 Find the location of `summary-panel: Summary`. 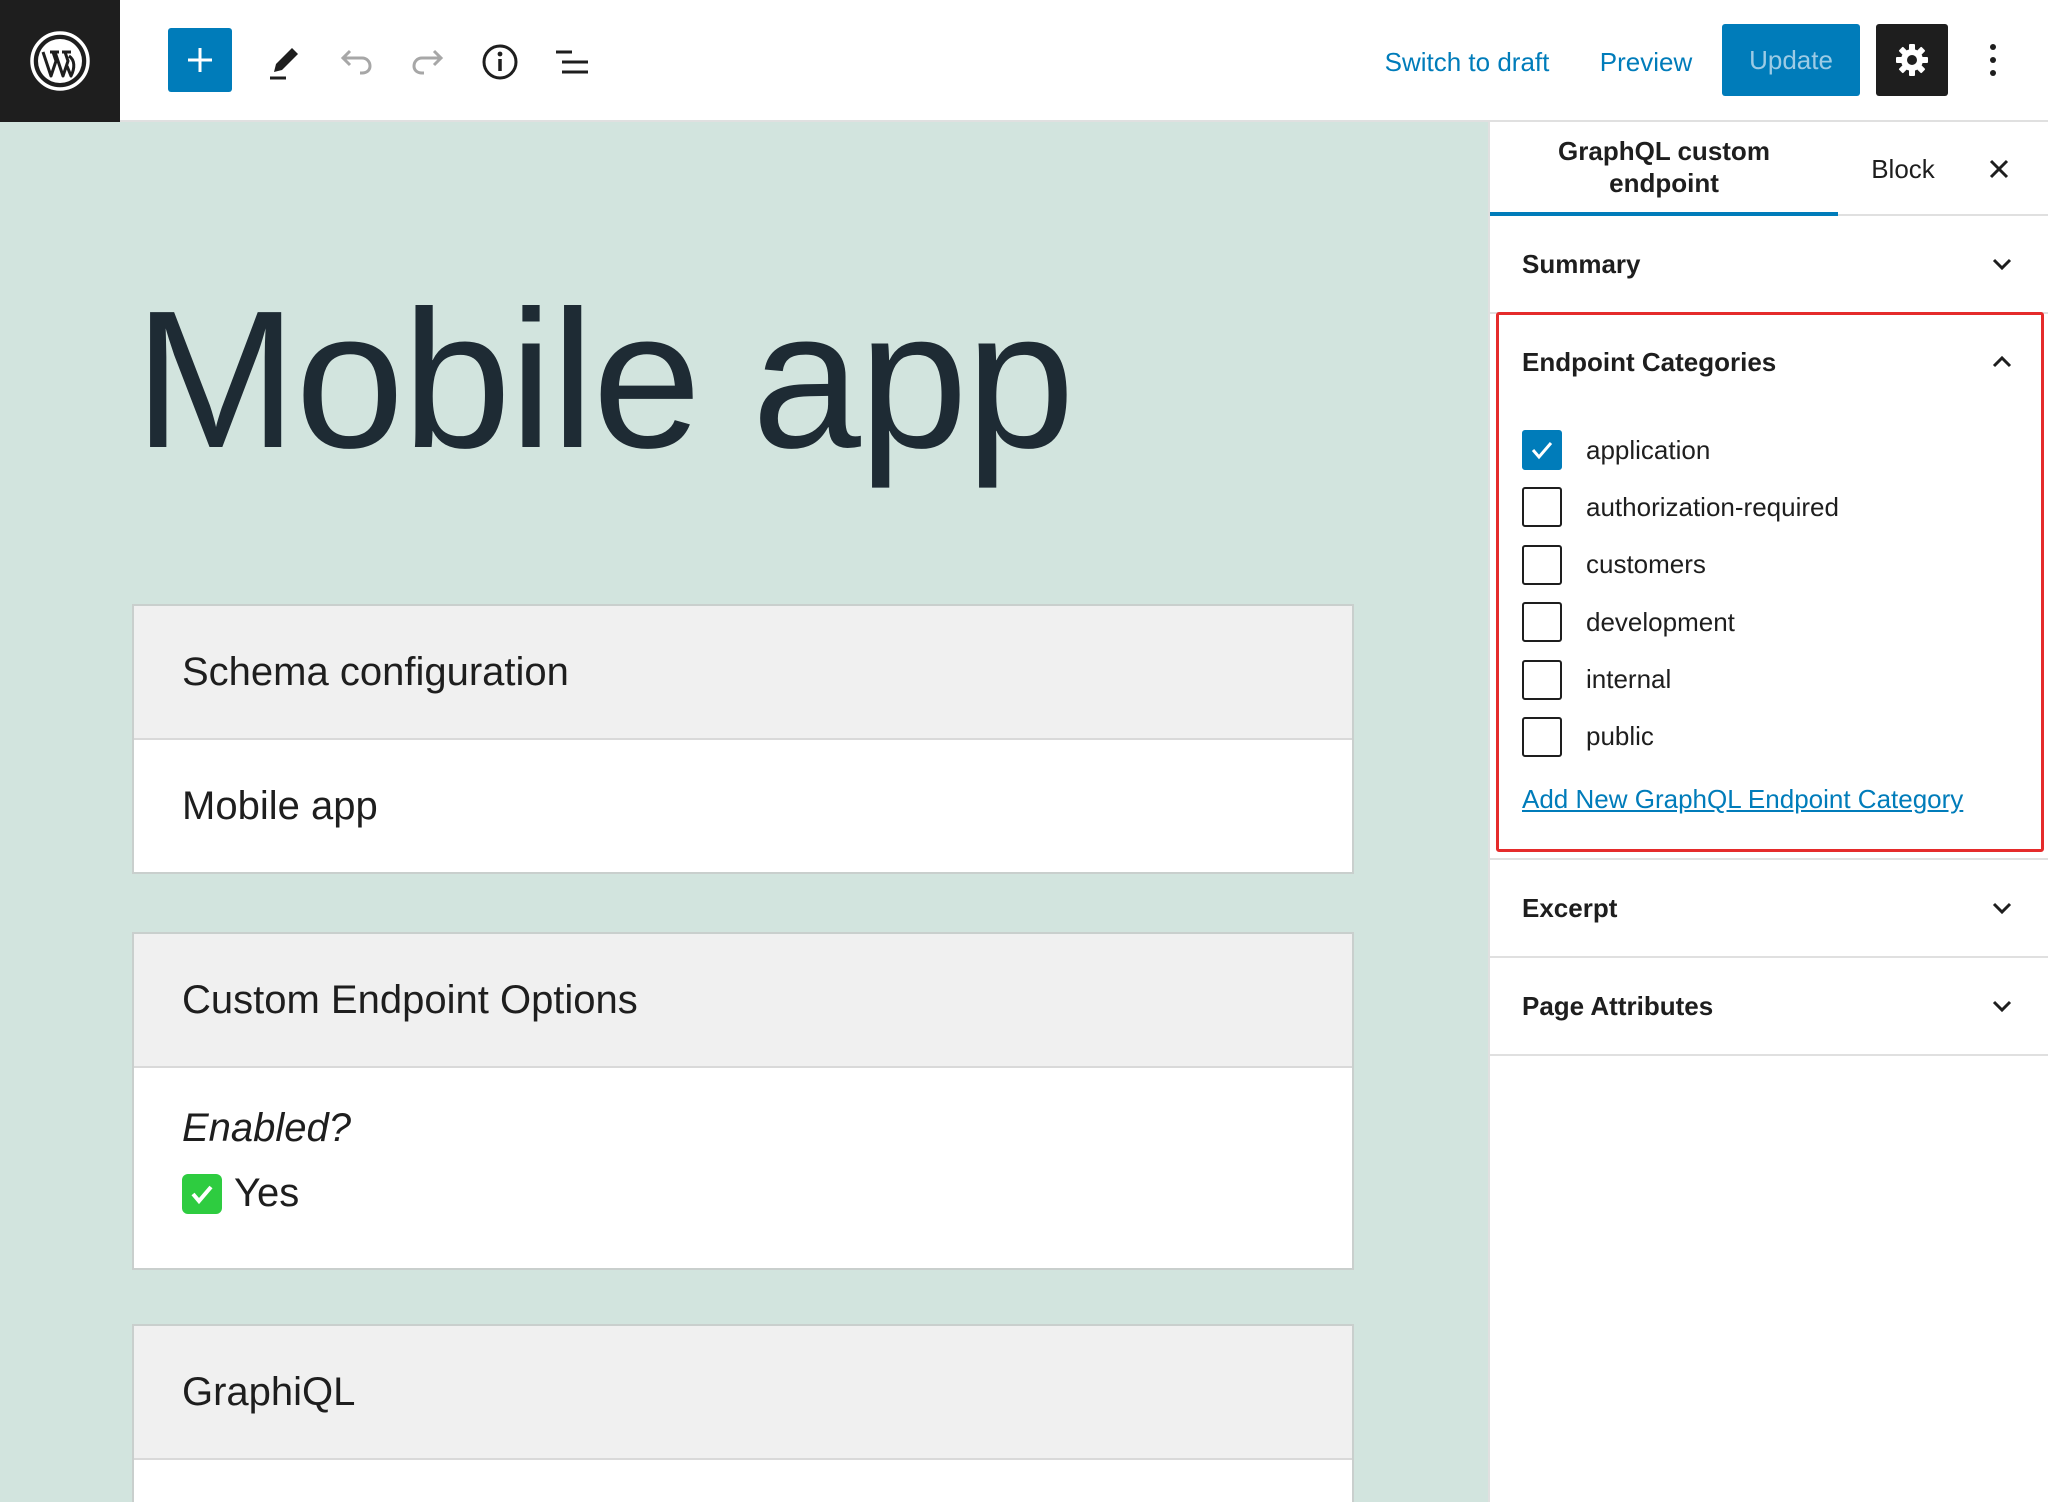

summary-panel: Summary is located at coordinates (1769, 265).